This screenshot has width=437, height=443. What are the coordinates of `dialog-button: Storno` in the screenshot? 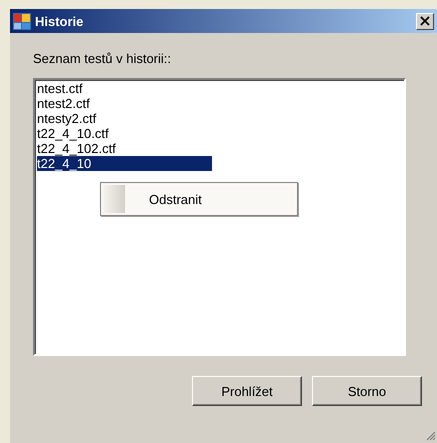 It's located at (367, 391).